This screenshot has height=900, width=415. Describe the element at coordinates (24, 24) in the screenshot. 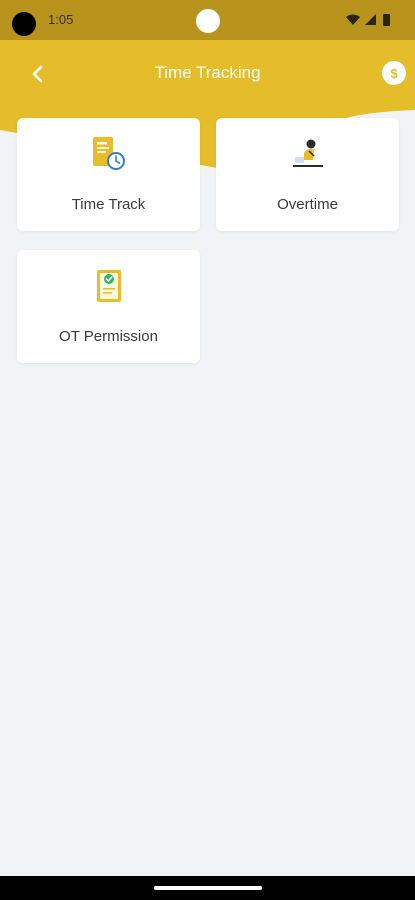

I see `camera-icon` at that location.